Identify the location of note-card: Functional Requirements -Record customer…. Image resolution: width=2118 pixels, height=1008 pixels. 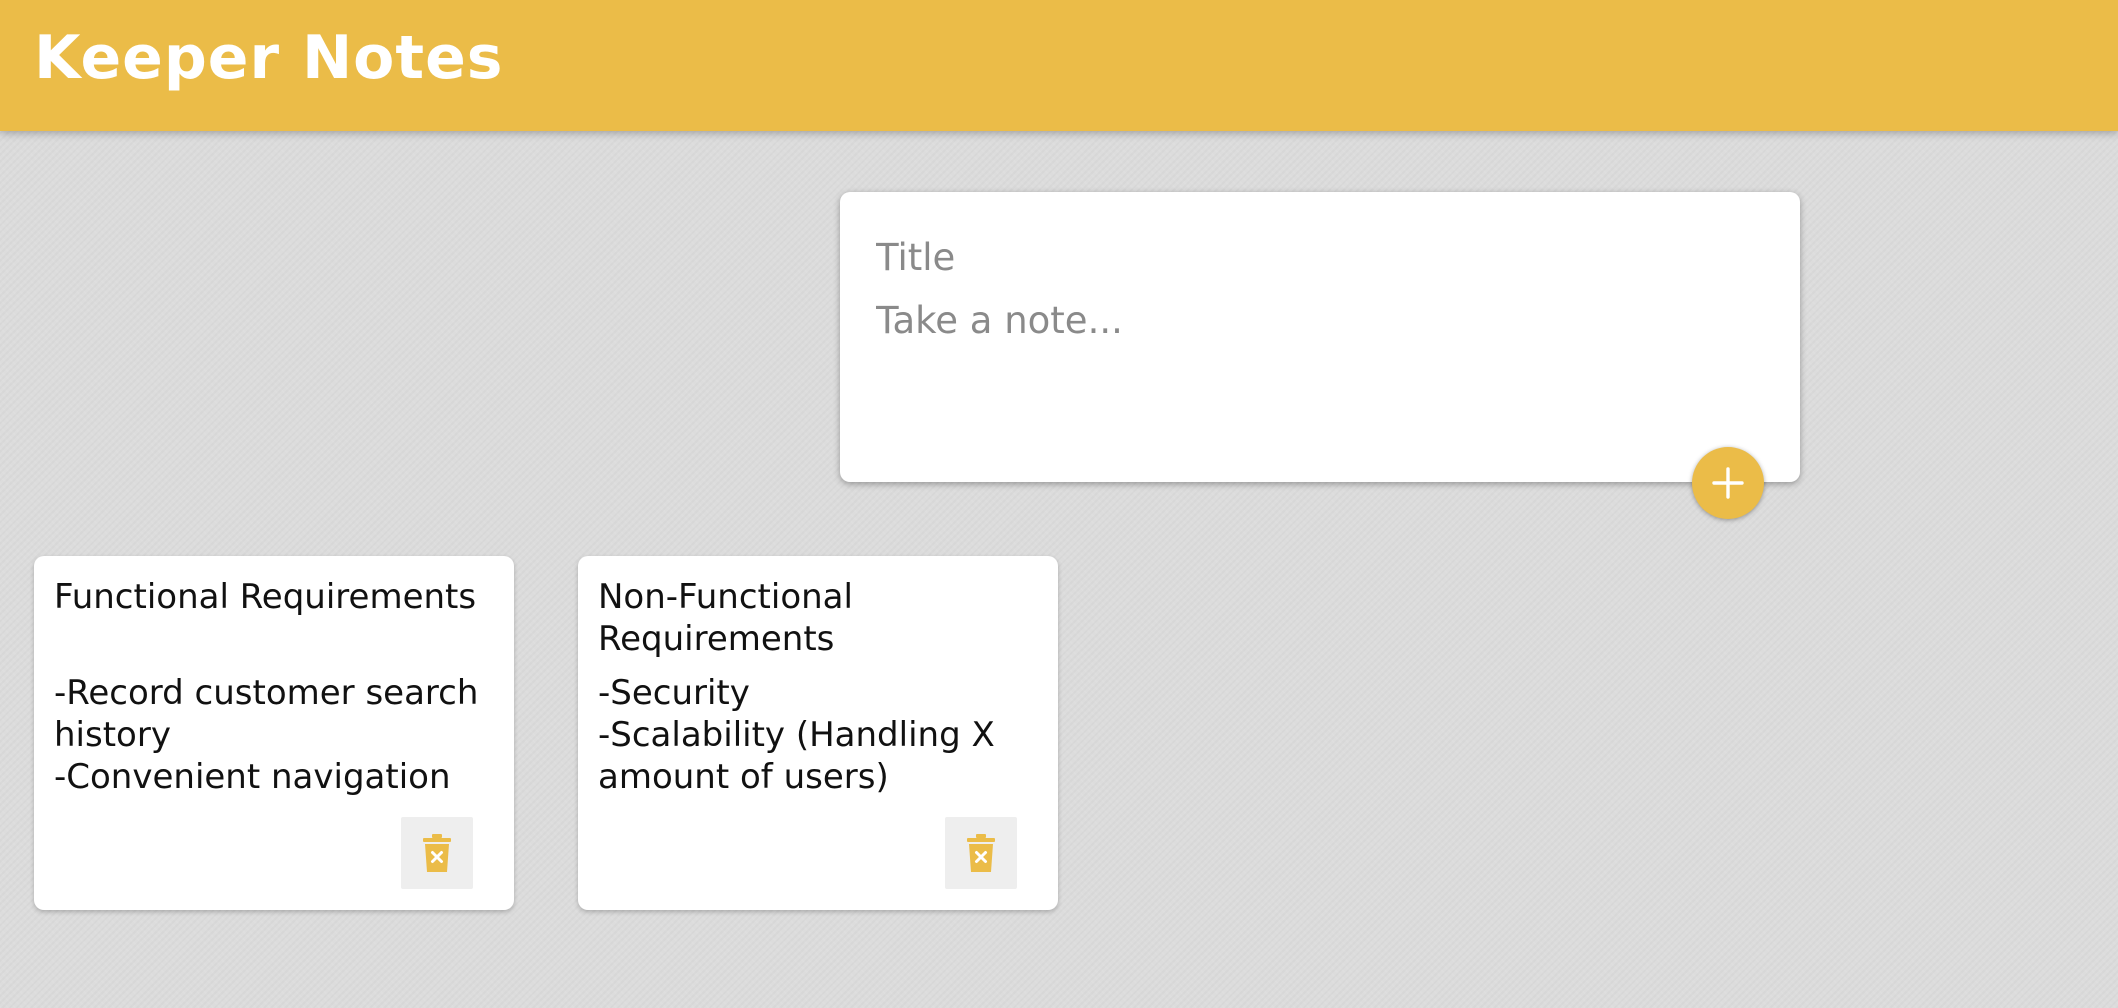
(274, 733).